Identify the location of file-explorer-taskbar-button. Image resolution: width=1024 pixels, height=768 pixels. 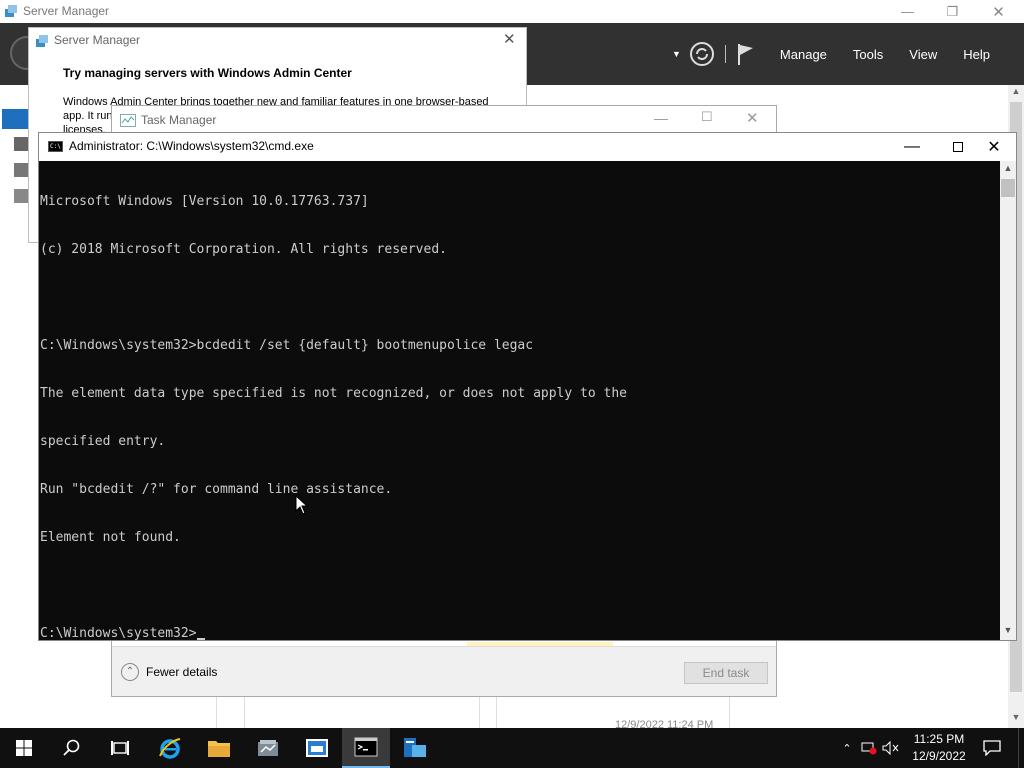
(219, 748).